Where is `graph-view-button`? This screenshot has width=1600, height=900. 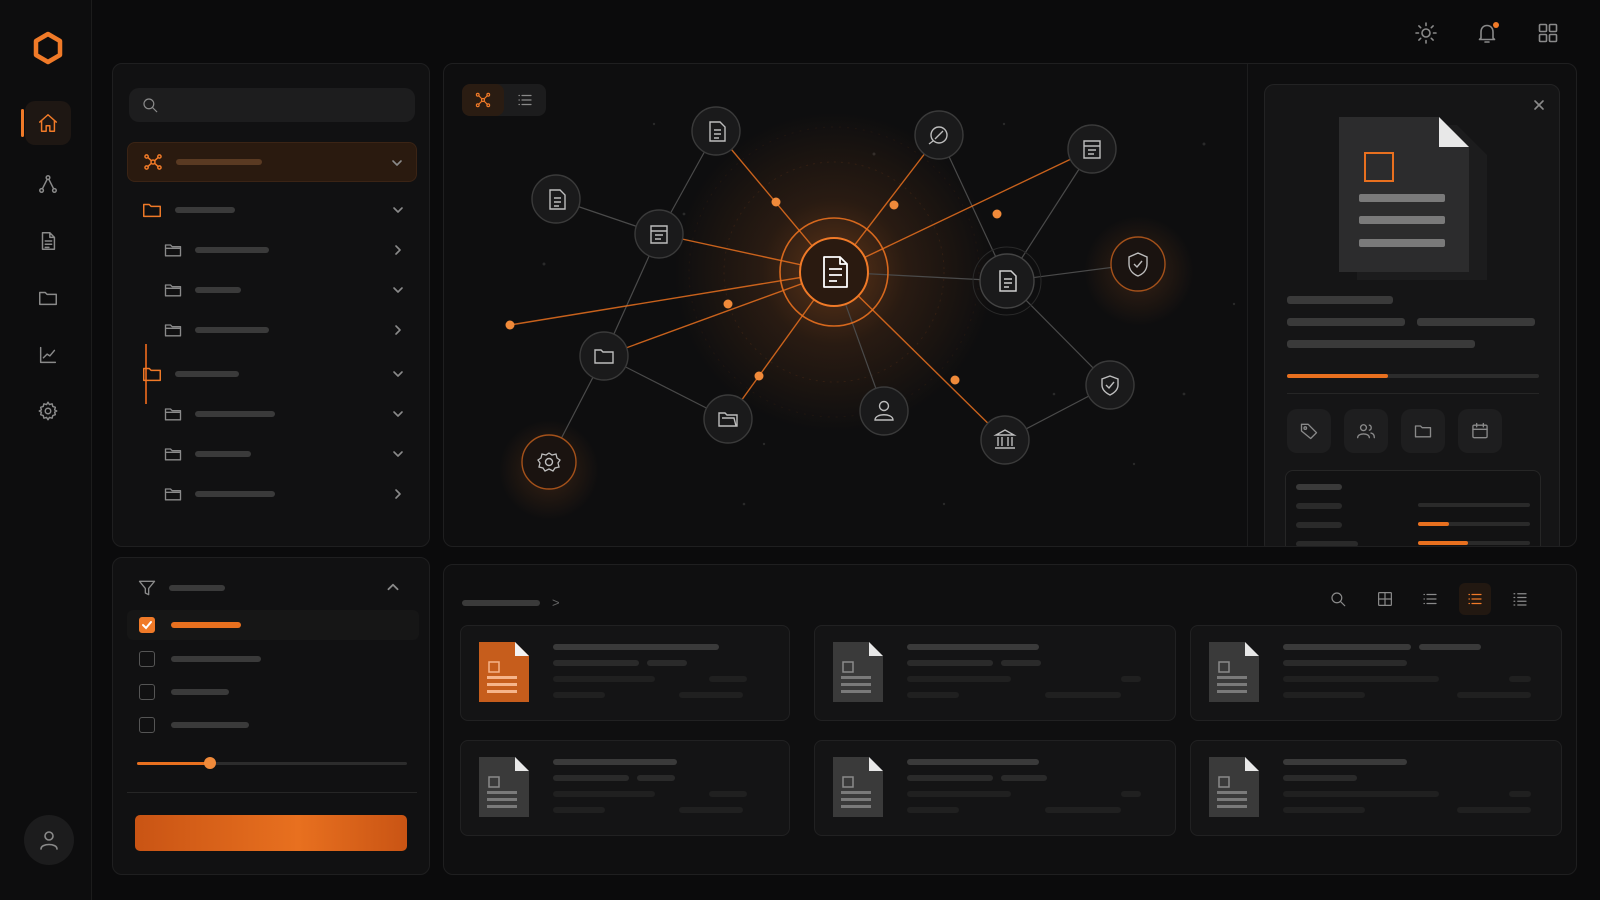 graph-view-button is located at coordinates (483, 100).